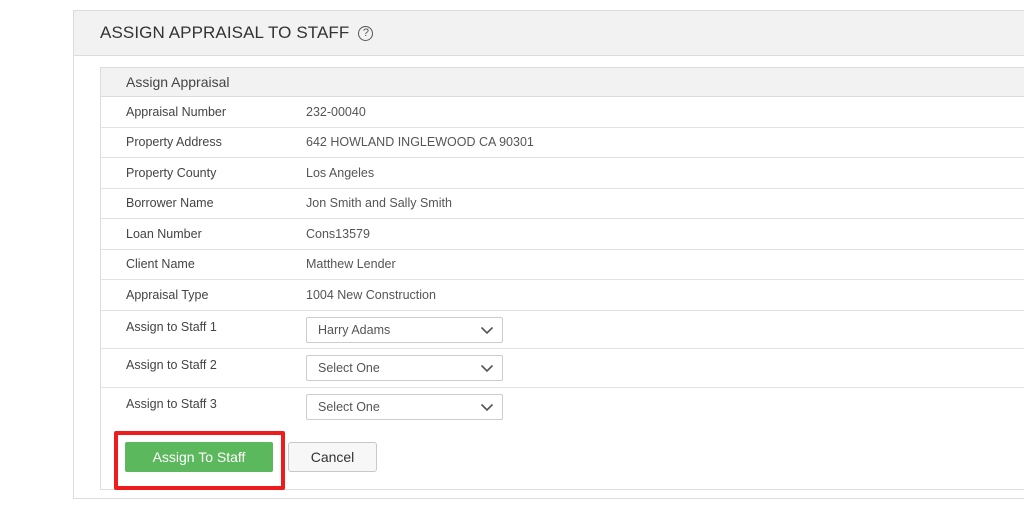 The width and height of the screenshot is (1024, 524). What do you see at coordinates (171, 403) in the screenshot?
I see `field-label: Assign to Staff 3` at bounding box center [171, 403].